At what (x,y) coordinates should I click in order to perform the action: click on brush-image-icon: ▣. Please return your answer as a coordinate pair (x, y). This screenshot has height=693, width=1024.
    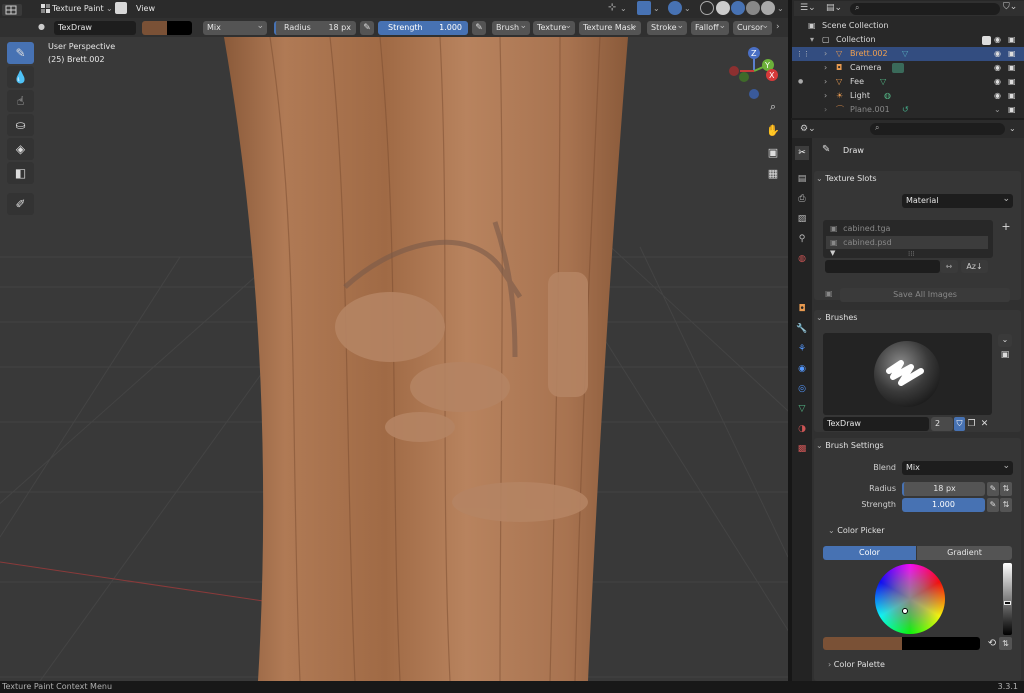
    Looking at the image, I should click on (1005, 356).